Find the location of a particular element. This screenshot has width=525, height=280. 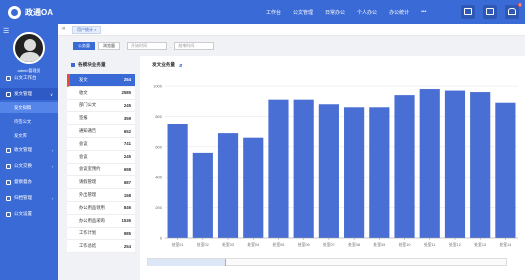

sidebar-item-supervise: 督察督办 is located at coordinates (29, 182).